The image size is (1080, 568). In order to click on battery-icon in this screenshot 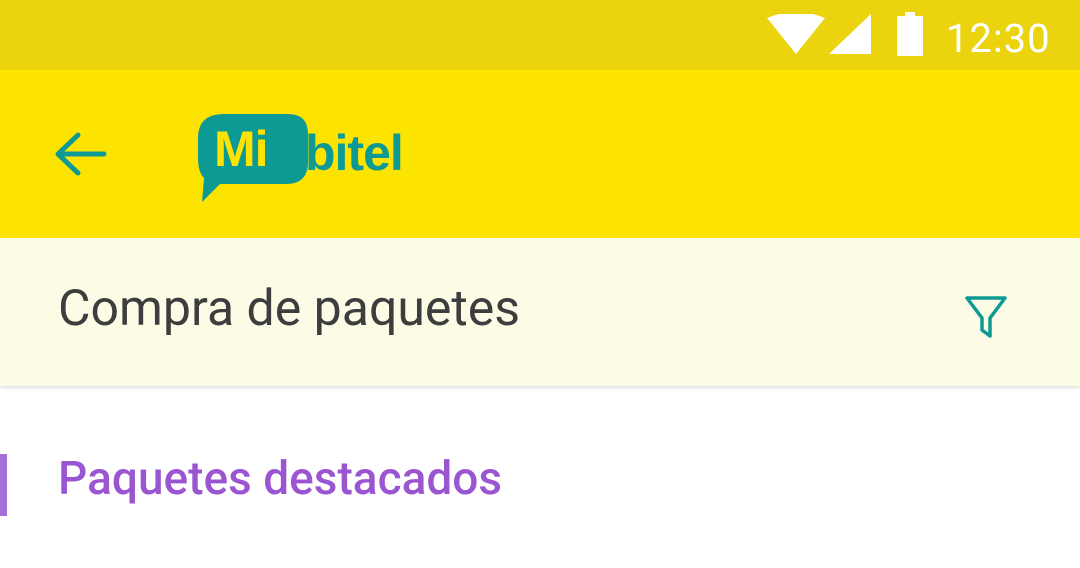, I will do `click(910, 34)`.